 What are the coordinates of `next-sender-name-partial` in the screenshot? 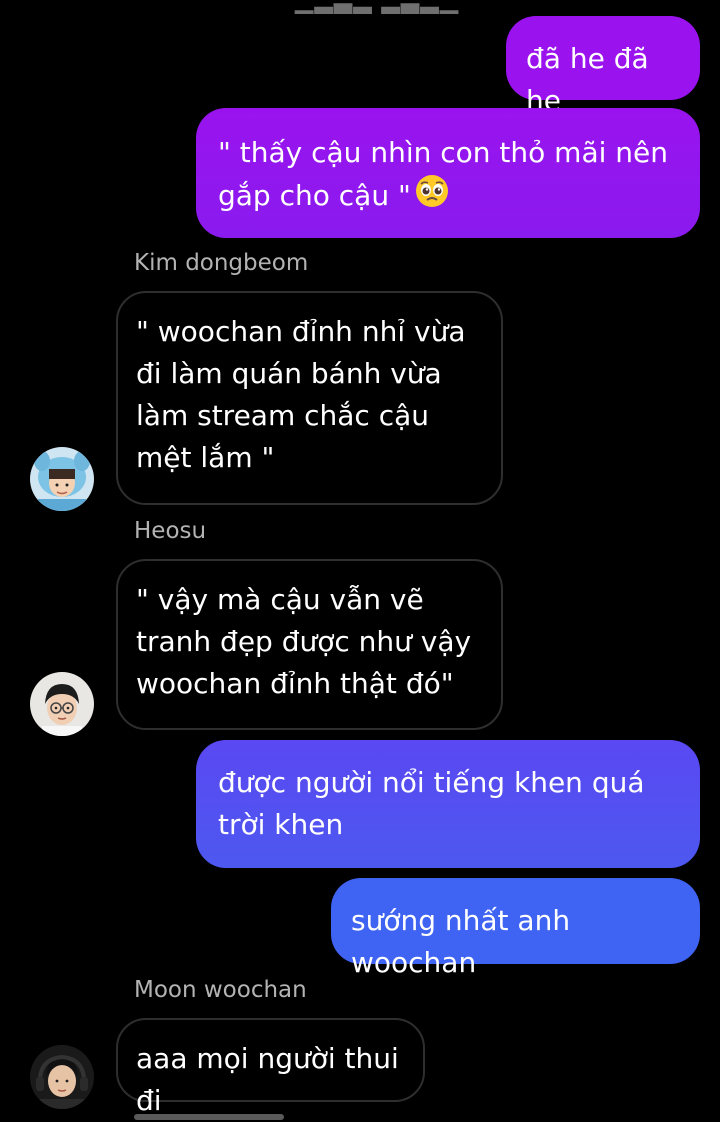 It's located at (214, 1114).